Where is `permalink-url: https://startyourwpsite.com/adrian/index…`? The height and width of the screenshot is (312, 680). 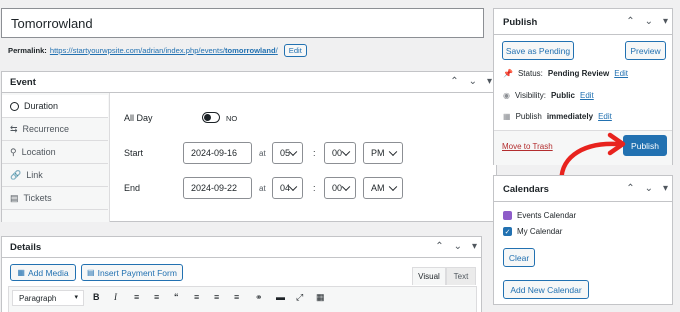
permalink-url: https://startyourwpsite.com/adrian/index… is located at coordinates (164, 50).